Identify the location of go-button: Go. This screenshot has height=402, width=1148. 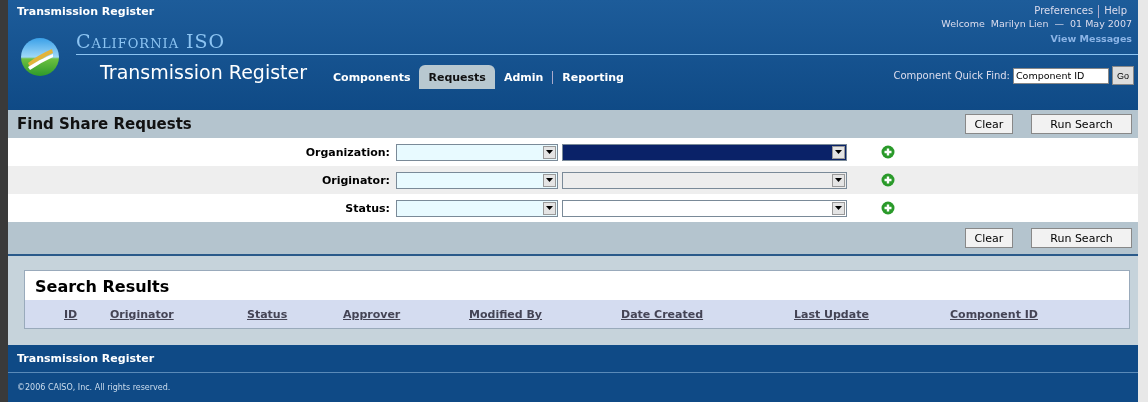
(1123, 75).